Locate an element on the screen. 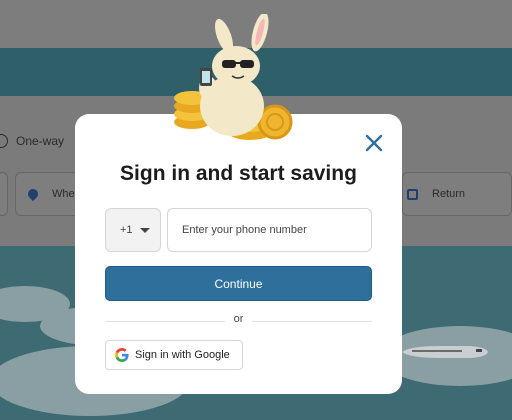  google-sign-in-button: Sign in with Google is located at coordinates (174, 355).